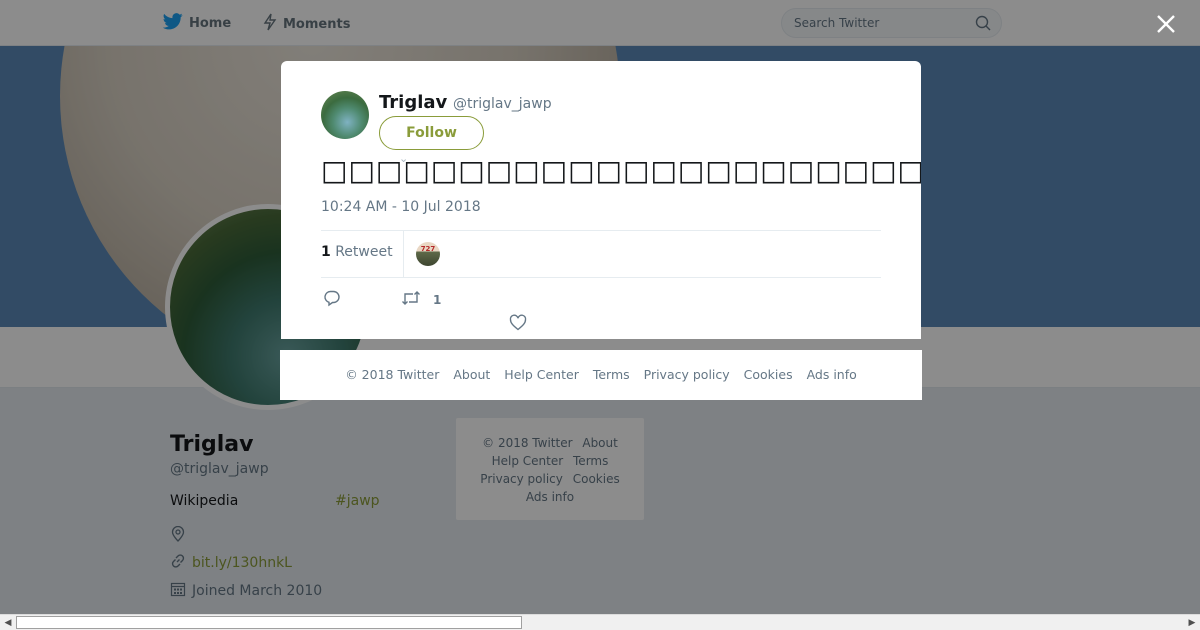 The image size is (1200, 630). Describe the element at coordinates (437, 299) in the screenshot. I see `retweet-action-count: 1` at that location.